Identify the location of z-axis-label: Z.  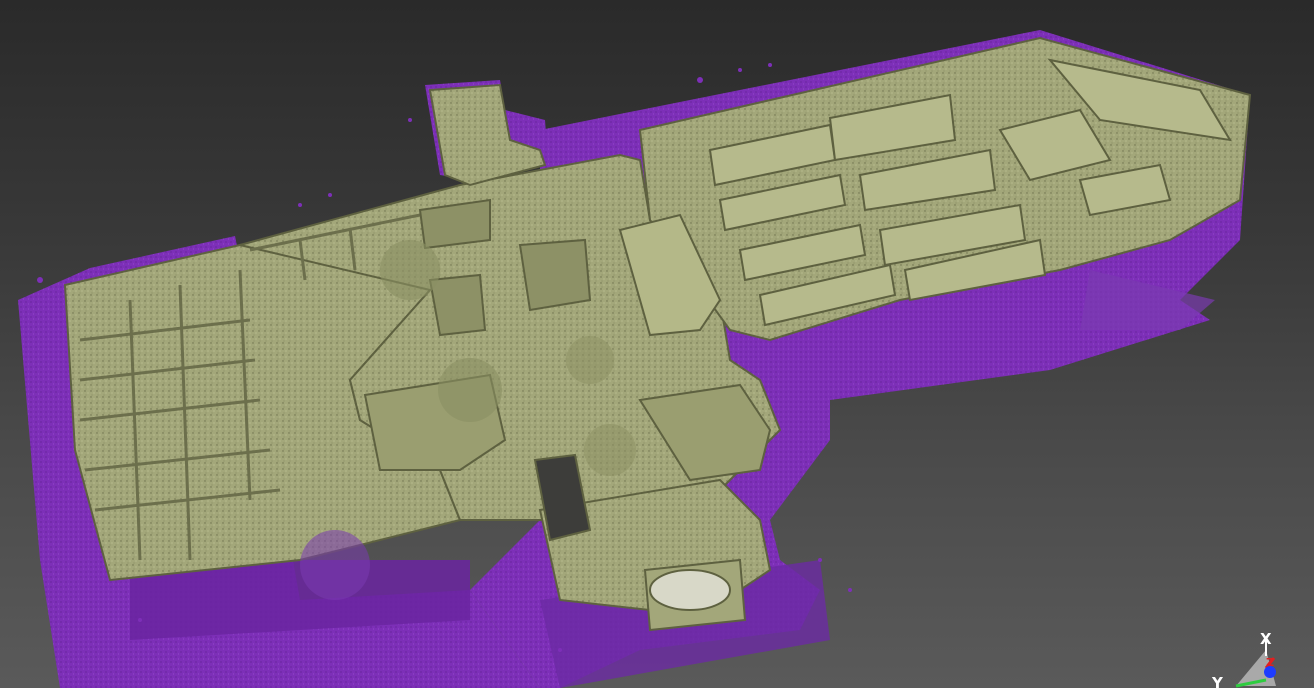
(1270, 662).